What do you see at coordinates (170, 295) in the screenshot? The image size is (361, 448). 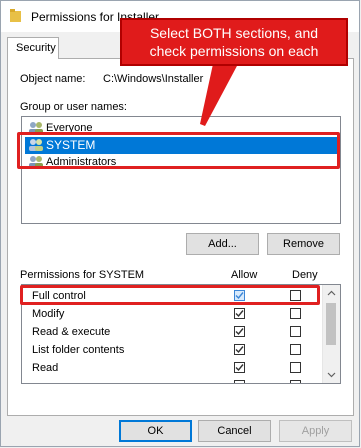 I see `highlight-permission-frame` at bounding box center [170, 295].